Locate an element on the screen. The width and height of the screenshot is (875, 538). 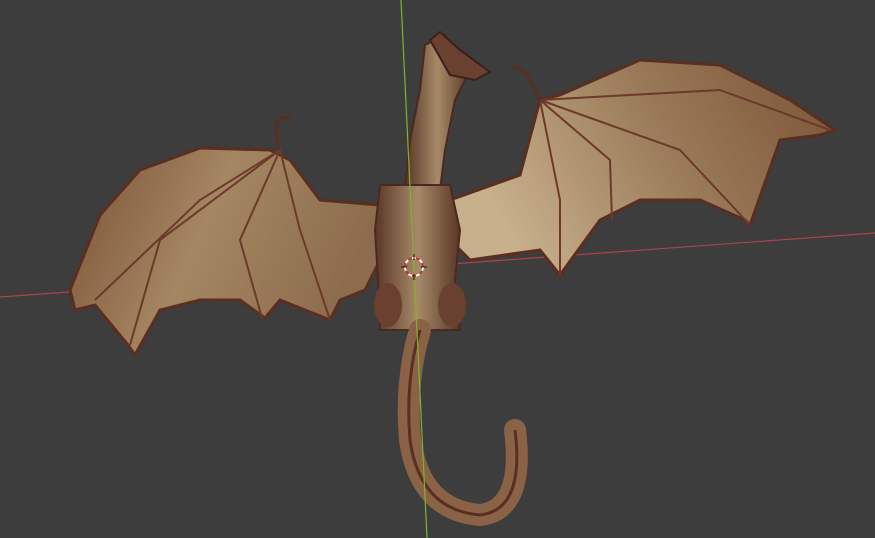
dragon-leg-right is located at coordinates (452, 305).